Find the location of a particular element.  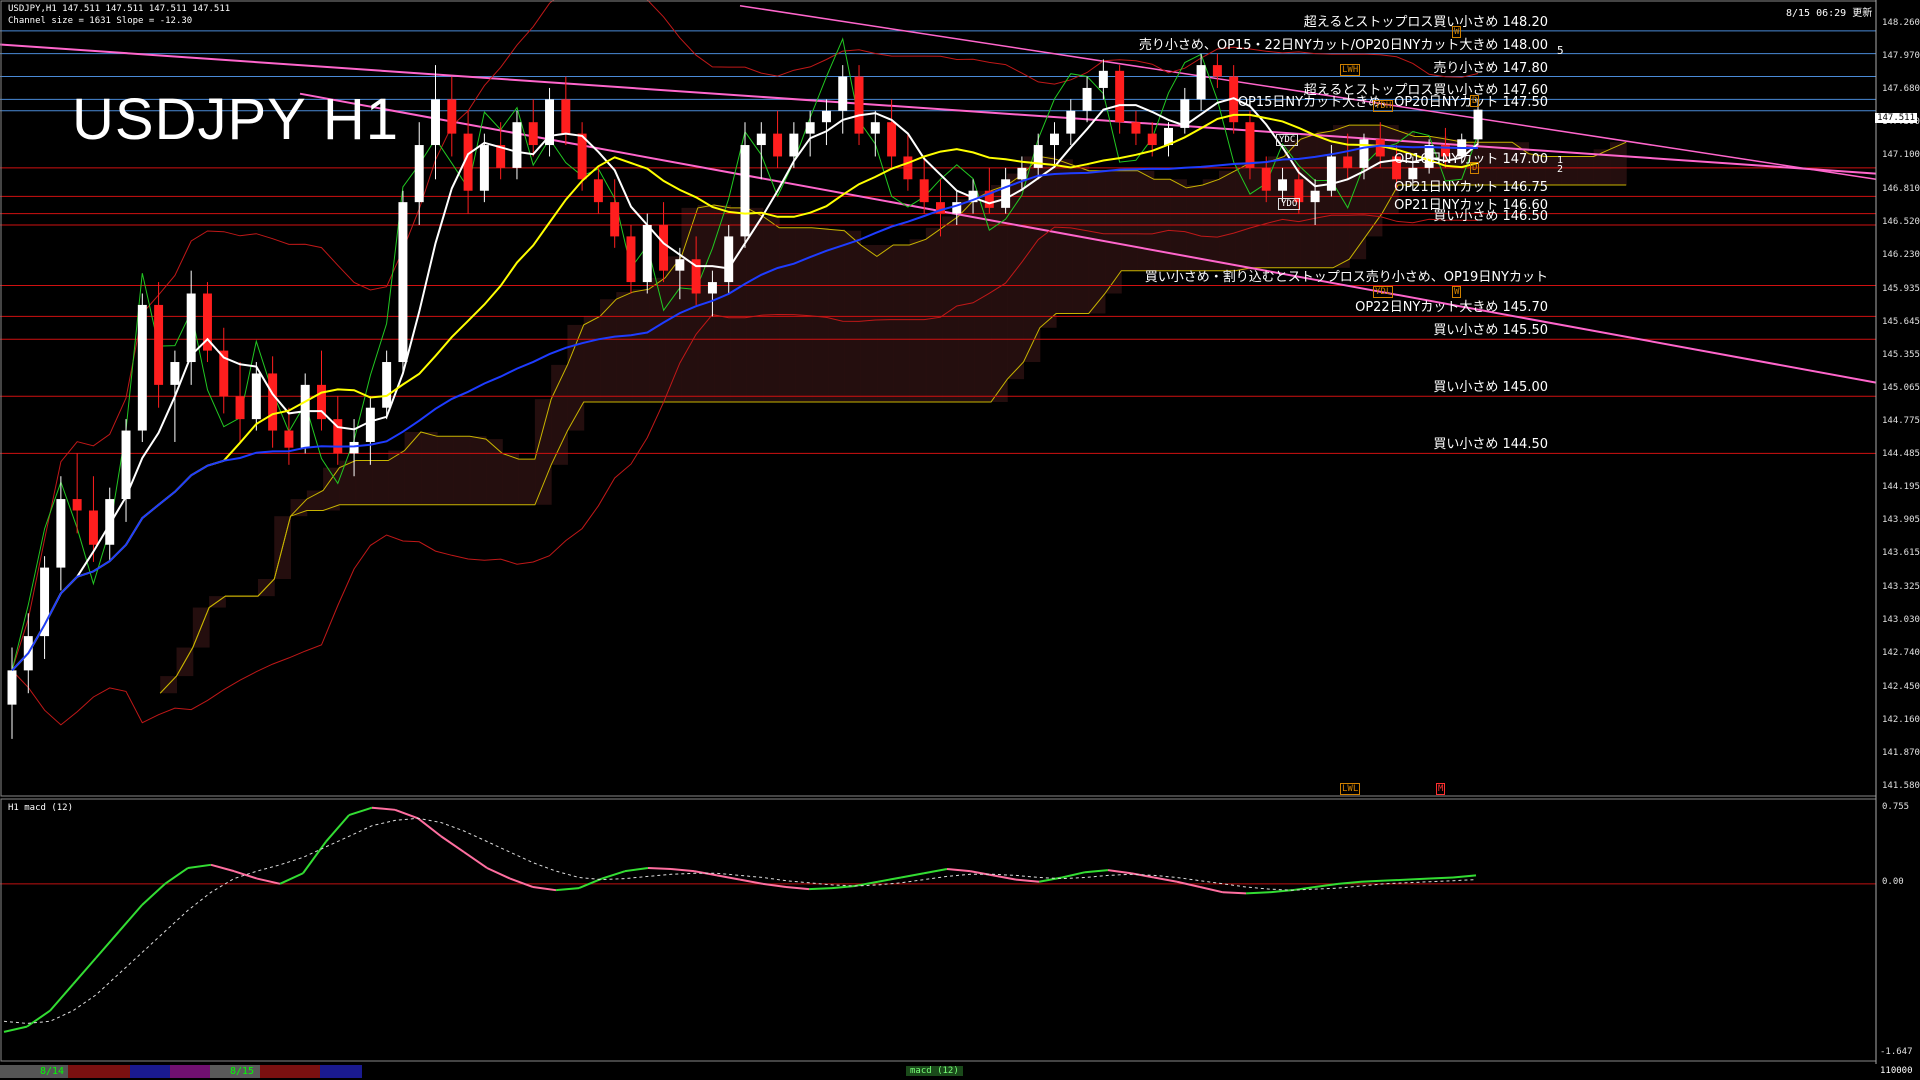

price-axis-tick: 143.325 is located at coordinates (1901, 586).